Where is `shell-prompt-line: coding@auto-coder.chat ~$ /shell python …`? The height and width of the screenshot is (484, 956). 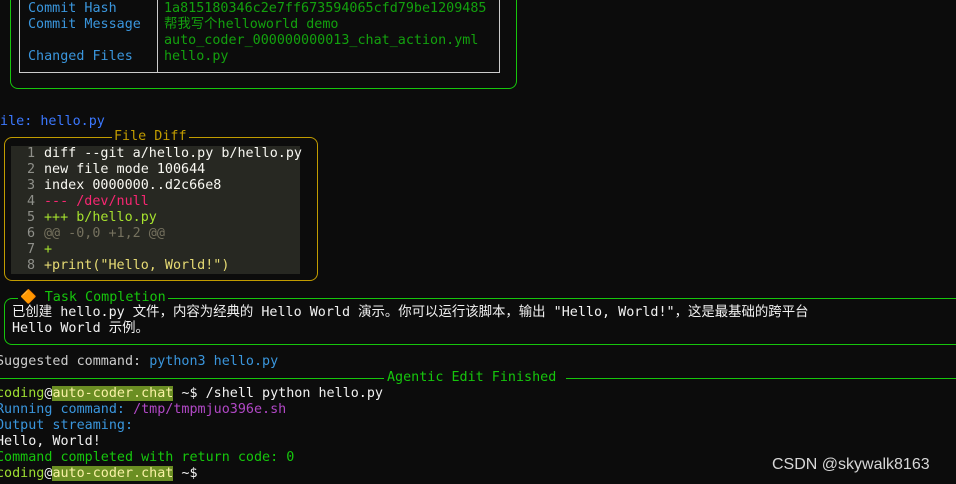
shell-prompt-line: coding@auto-coder.chat ~$ /shell python … is located at coordinates (191, 394).